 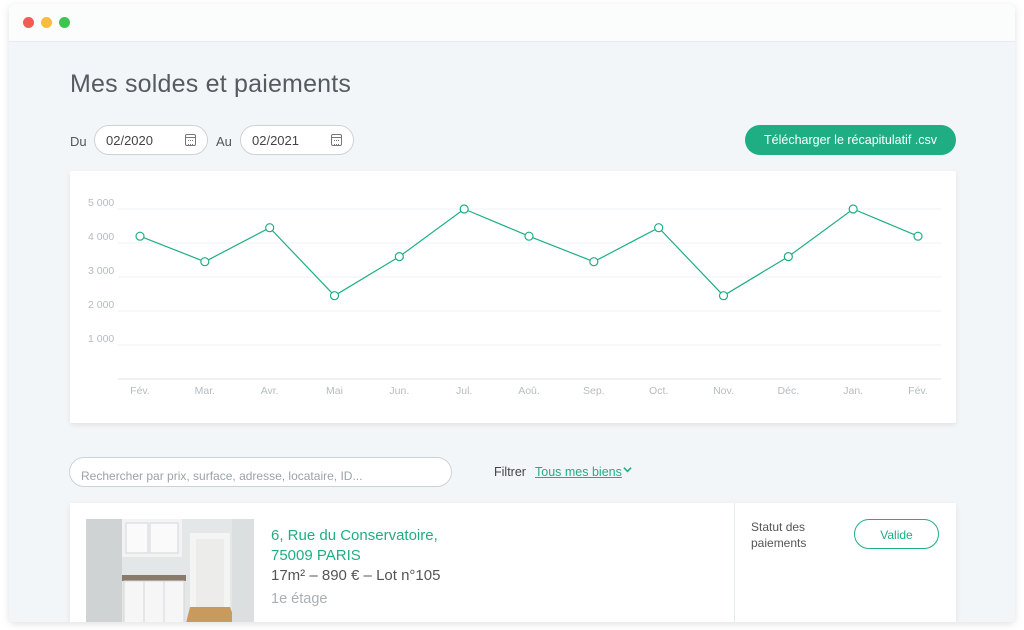 What do you see at coordinates (464, 391) in the screenshot?
I see `x-tick-label: Jul.` at bounding box center [464, 391].